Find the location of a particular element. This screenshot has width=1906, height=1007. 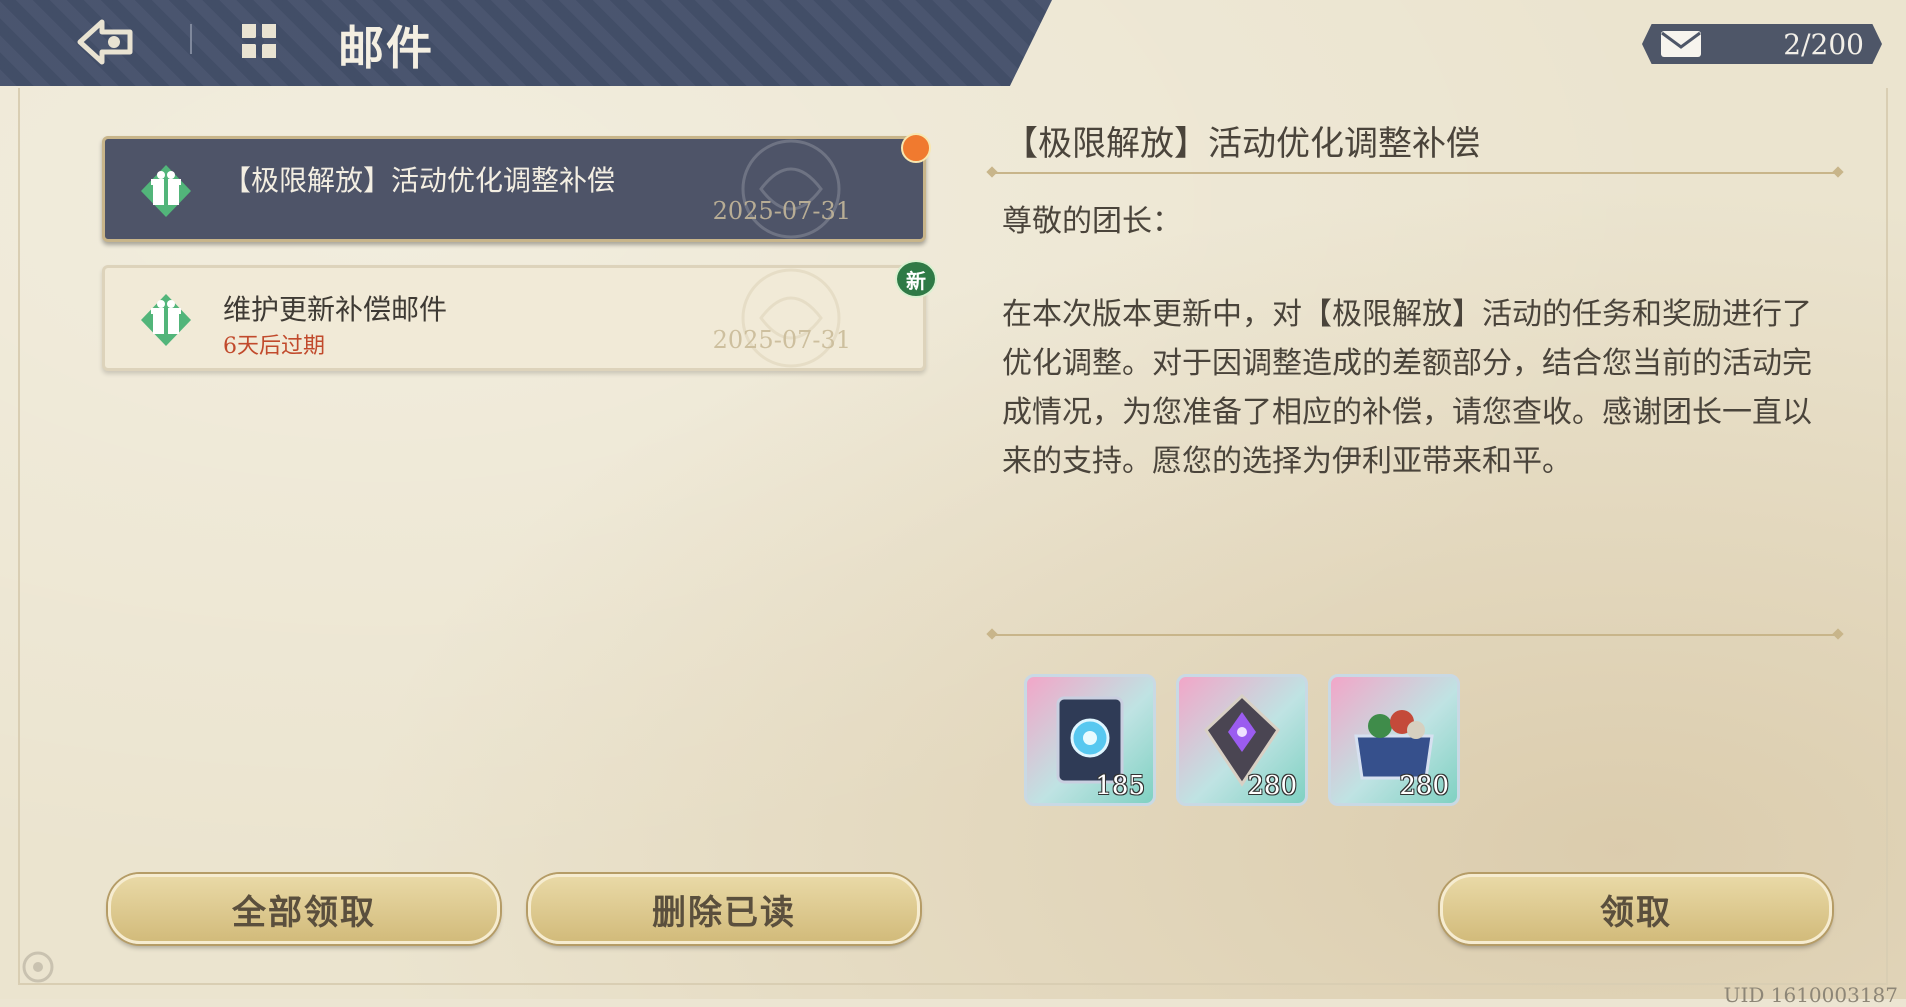

header-separator is located at coordinates (191, 39).